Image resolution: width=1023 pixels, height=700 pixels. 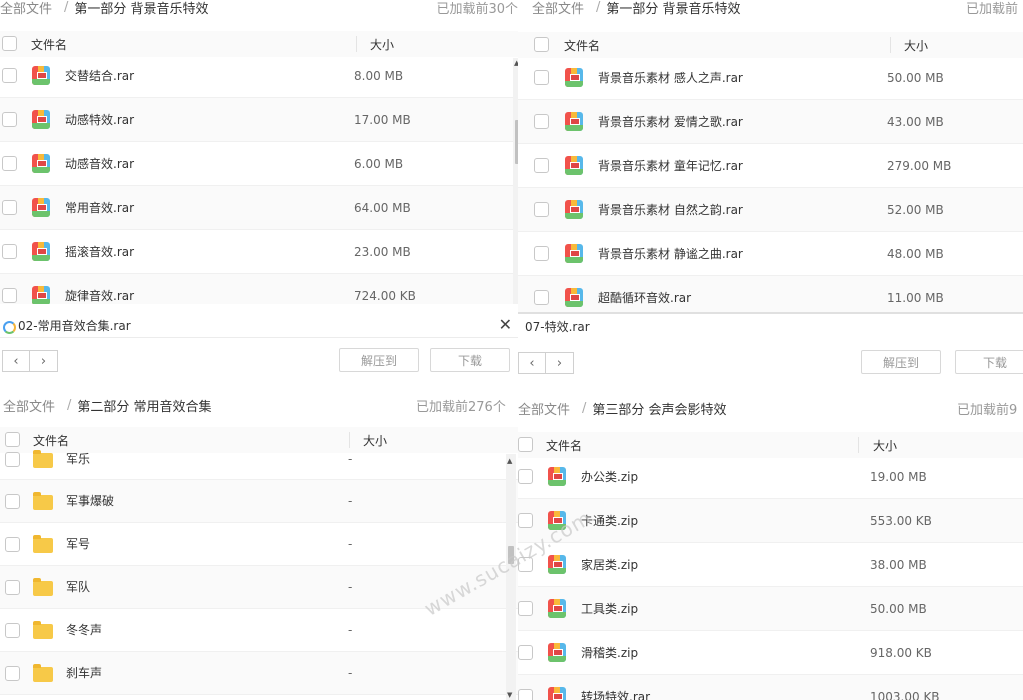 What do you see at coordinates (670, 210) in the screenshot?
I see `file-name: 背景音乐素材 自然之韵.rar` at bounding box center [670, 210].